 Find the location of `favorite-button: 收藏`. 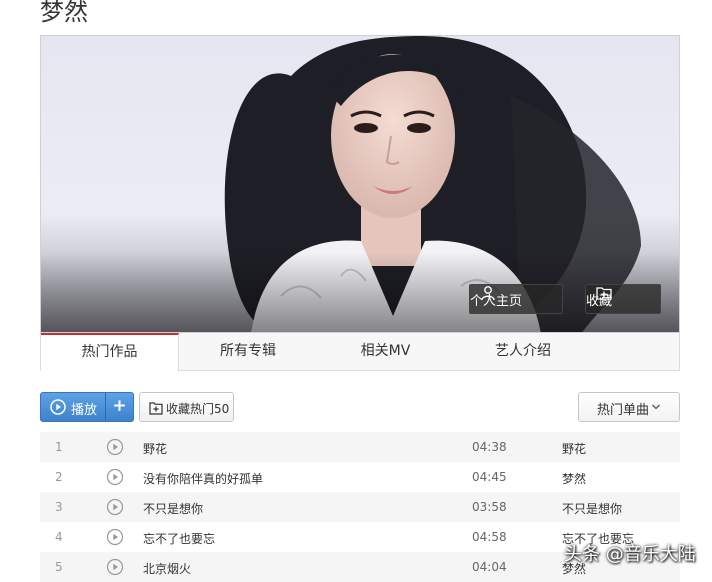

favorite-button: 收藏 is located at coordinates (623, 299).